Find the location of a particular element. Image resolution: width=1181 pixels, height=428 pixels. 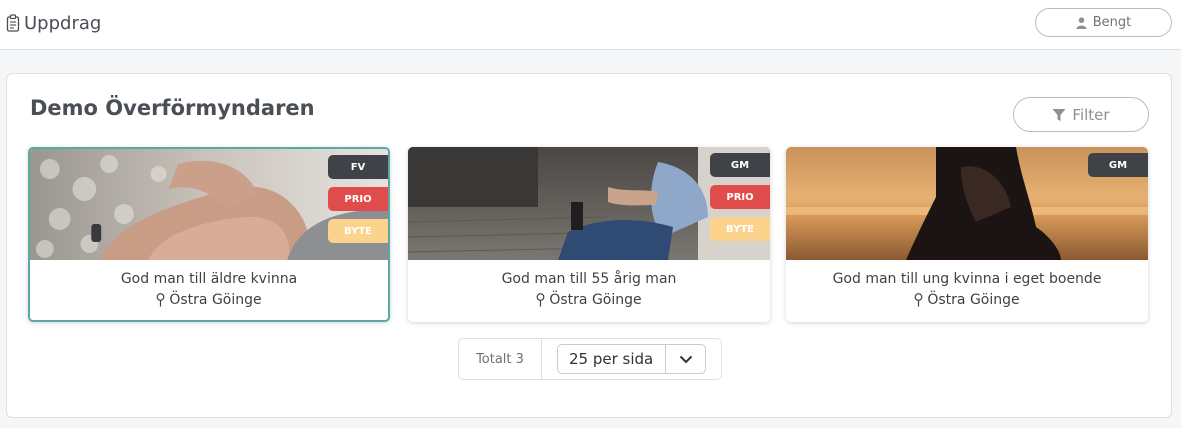

filter-button: Filter is located at coordinates (1081, 114).